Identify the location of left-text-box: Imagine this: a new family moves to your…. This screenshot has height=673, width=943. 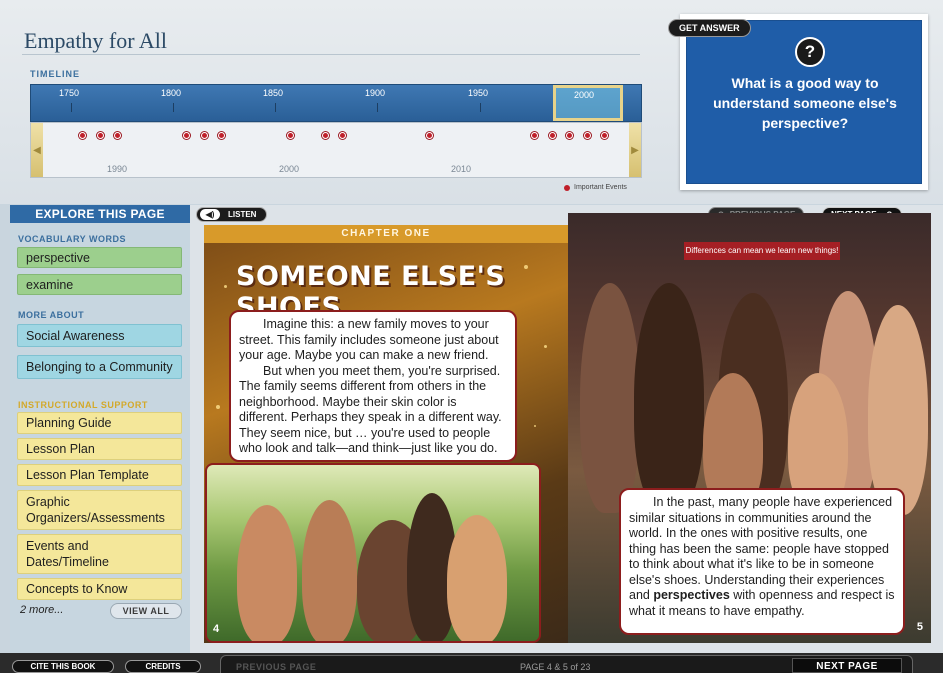
(373, 386).